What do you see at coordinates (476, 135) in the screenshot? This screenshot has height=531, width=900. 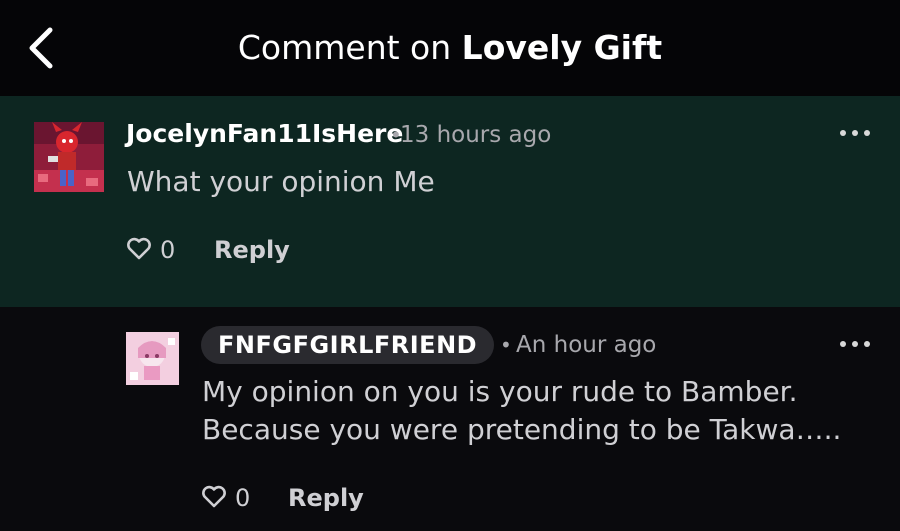 I see `comment-timestamp: 13 hours ago` at bounding box center [476, 135].